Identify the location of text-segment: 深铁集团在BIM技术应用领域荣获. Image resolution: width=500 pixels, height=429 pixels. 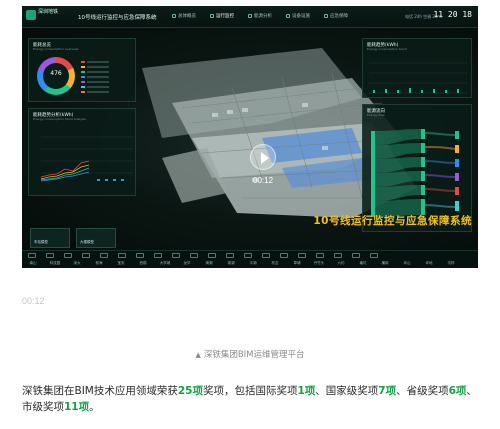
(100, 391).